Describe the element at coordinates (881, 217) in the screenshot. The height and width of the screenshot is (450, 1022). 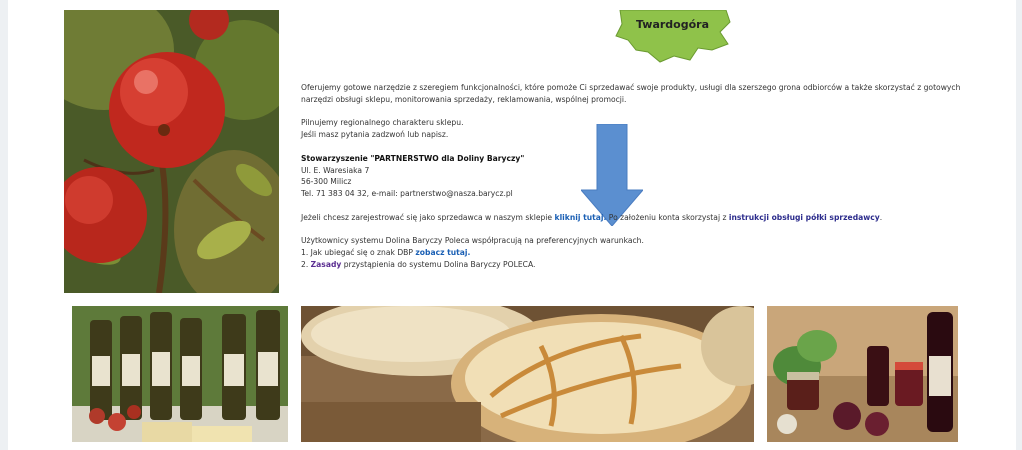
I see `register-text-end: .` at that location.